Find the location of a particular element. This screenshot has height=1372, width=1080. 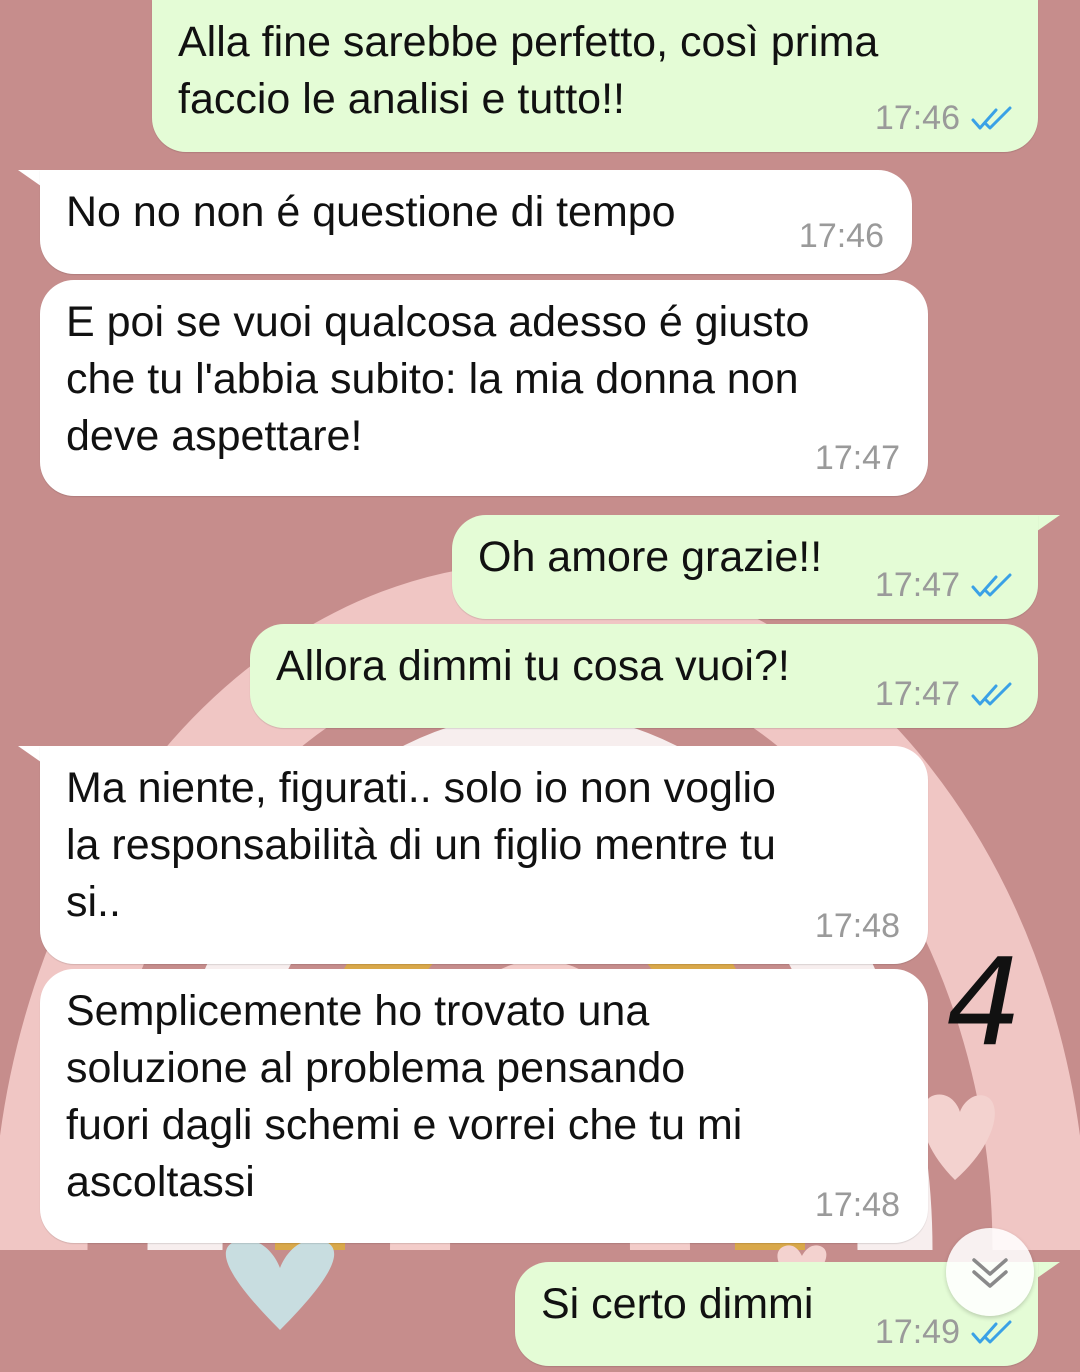

message-time: 17:49 is located at coordinates (917, 1332).